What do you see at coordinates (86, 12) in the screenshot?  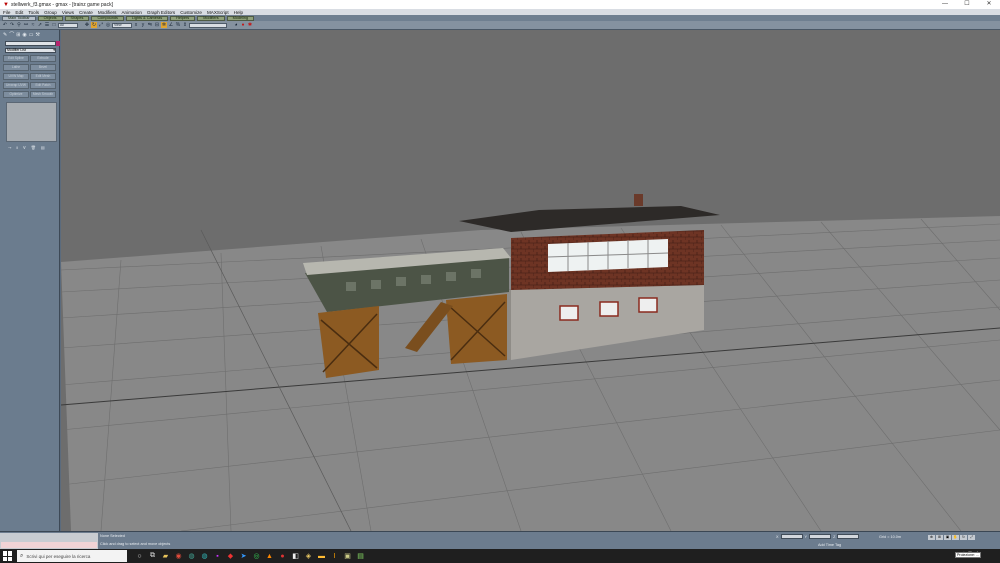 I see `menu-create: Create` at bounding box center [86, 12].